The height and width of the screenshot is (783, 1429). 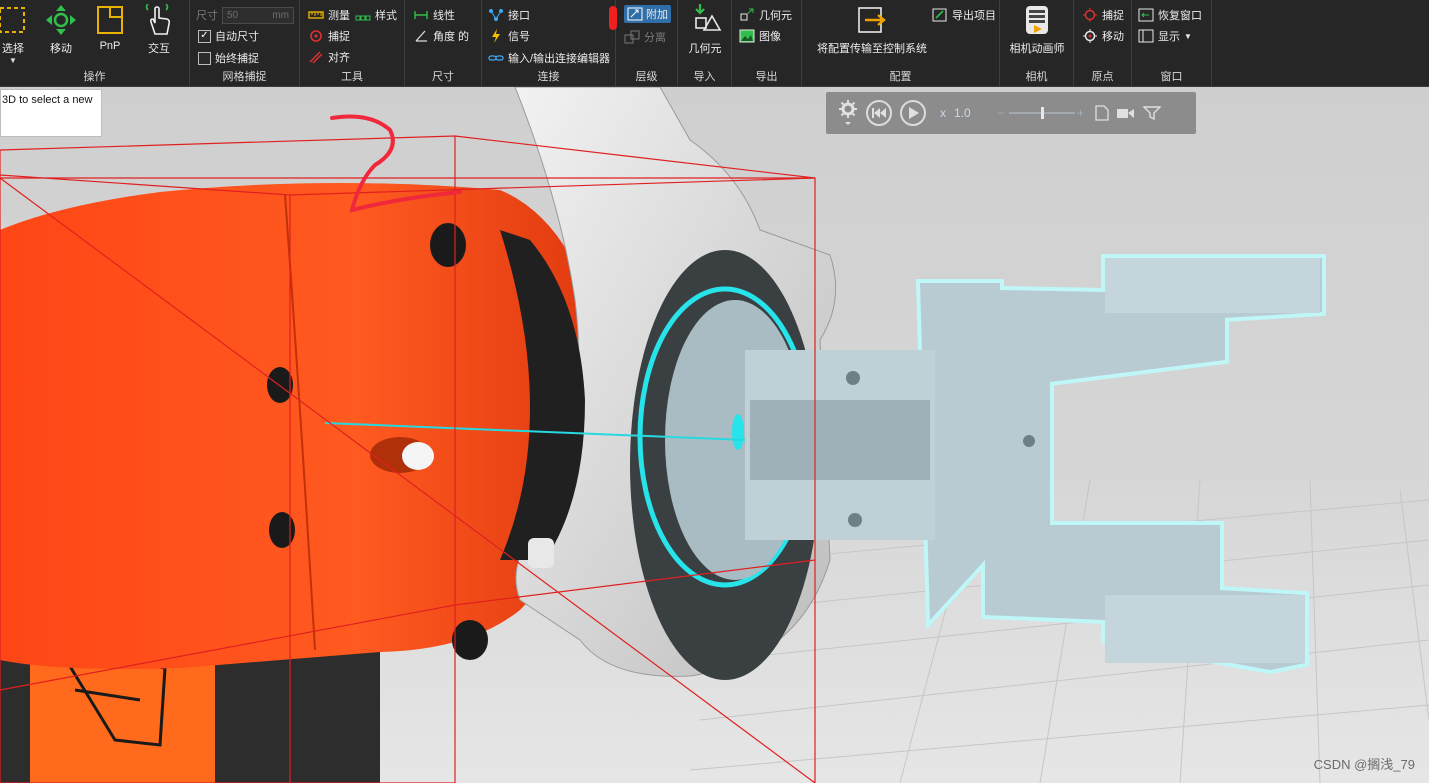 I want to click on grid-size-input: 50 mm, so click(x=258, y=15).